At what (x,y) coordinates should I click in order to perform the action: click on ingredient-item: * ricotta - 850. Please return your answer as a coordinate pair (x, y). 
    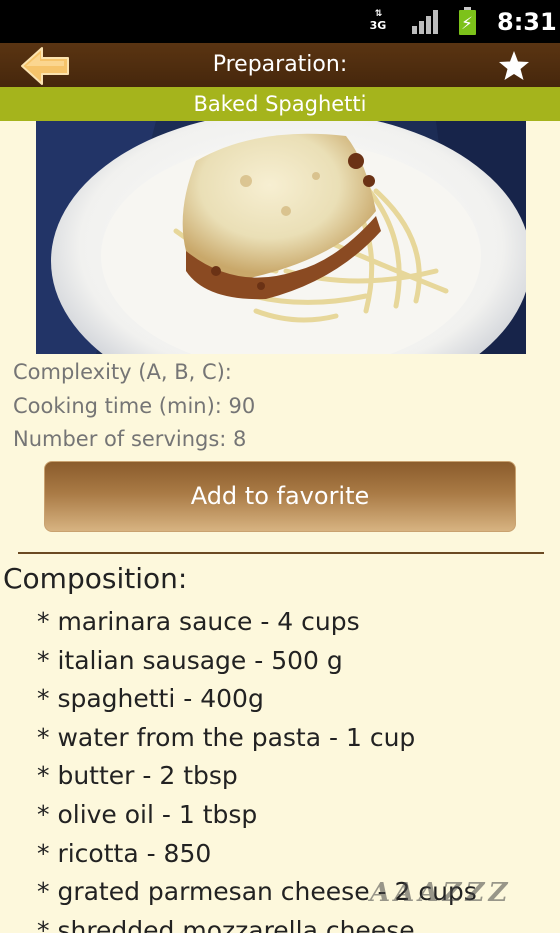
    Looking at the image, I should click on (124, 853).